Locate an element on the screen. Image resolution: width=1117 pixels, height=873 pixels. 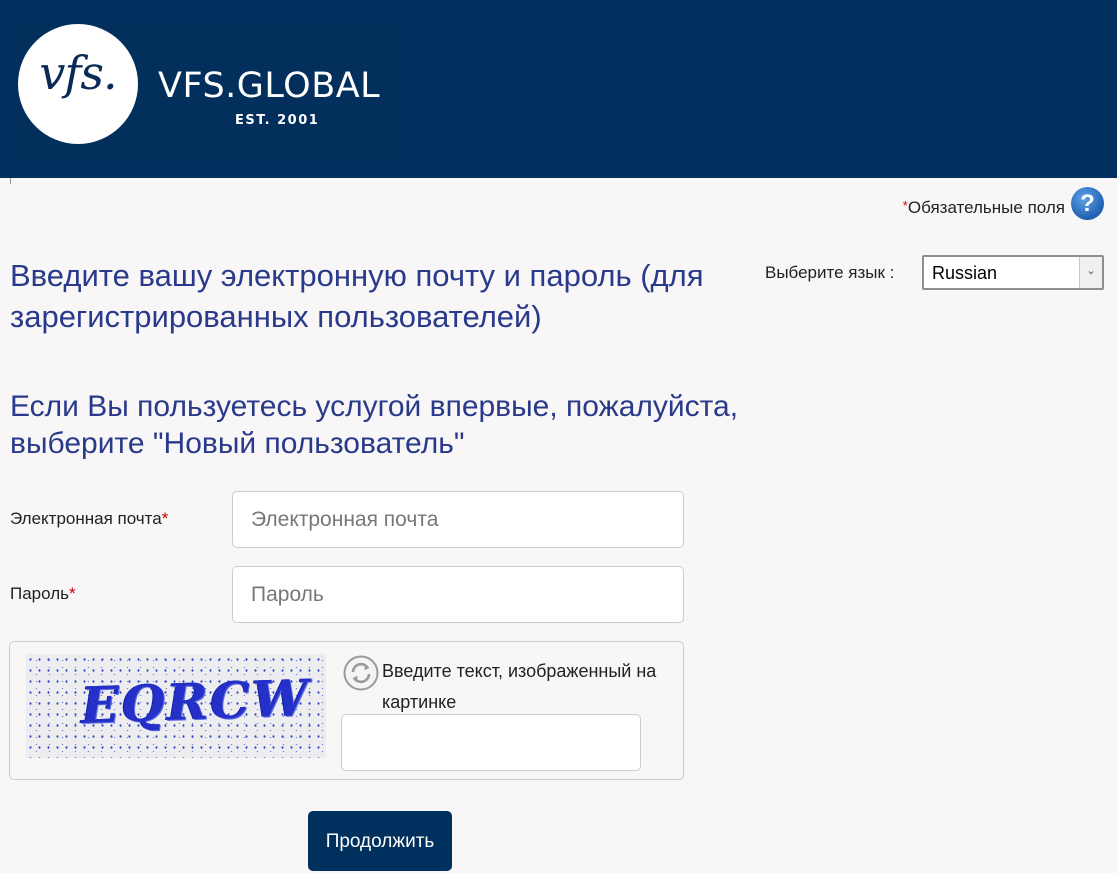
logo-circle: vfs. is located at coordinates (78, 84).